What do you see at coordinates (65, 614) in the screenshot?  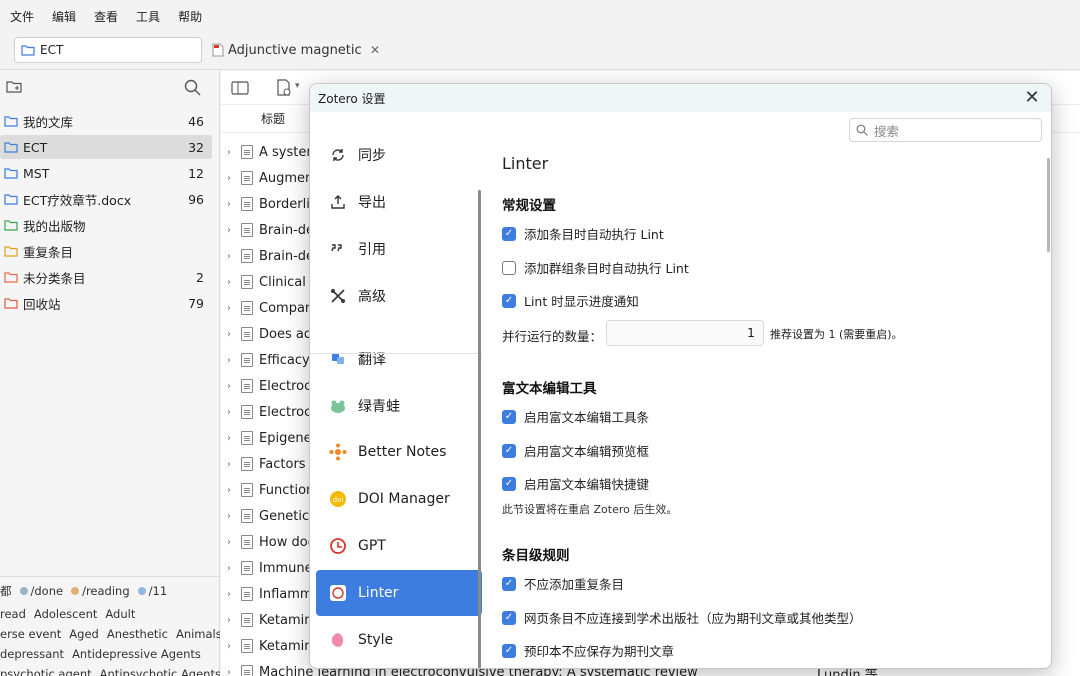 I see `tag-item: Adolescent` at bounding box center [65, 614].